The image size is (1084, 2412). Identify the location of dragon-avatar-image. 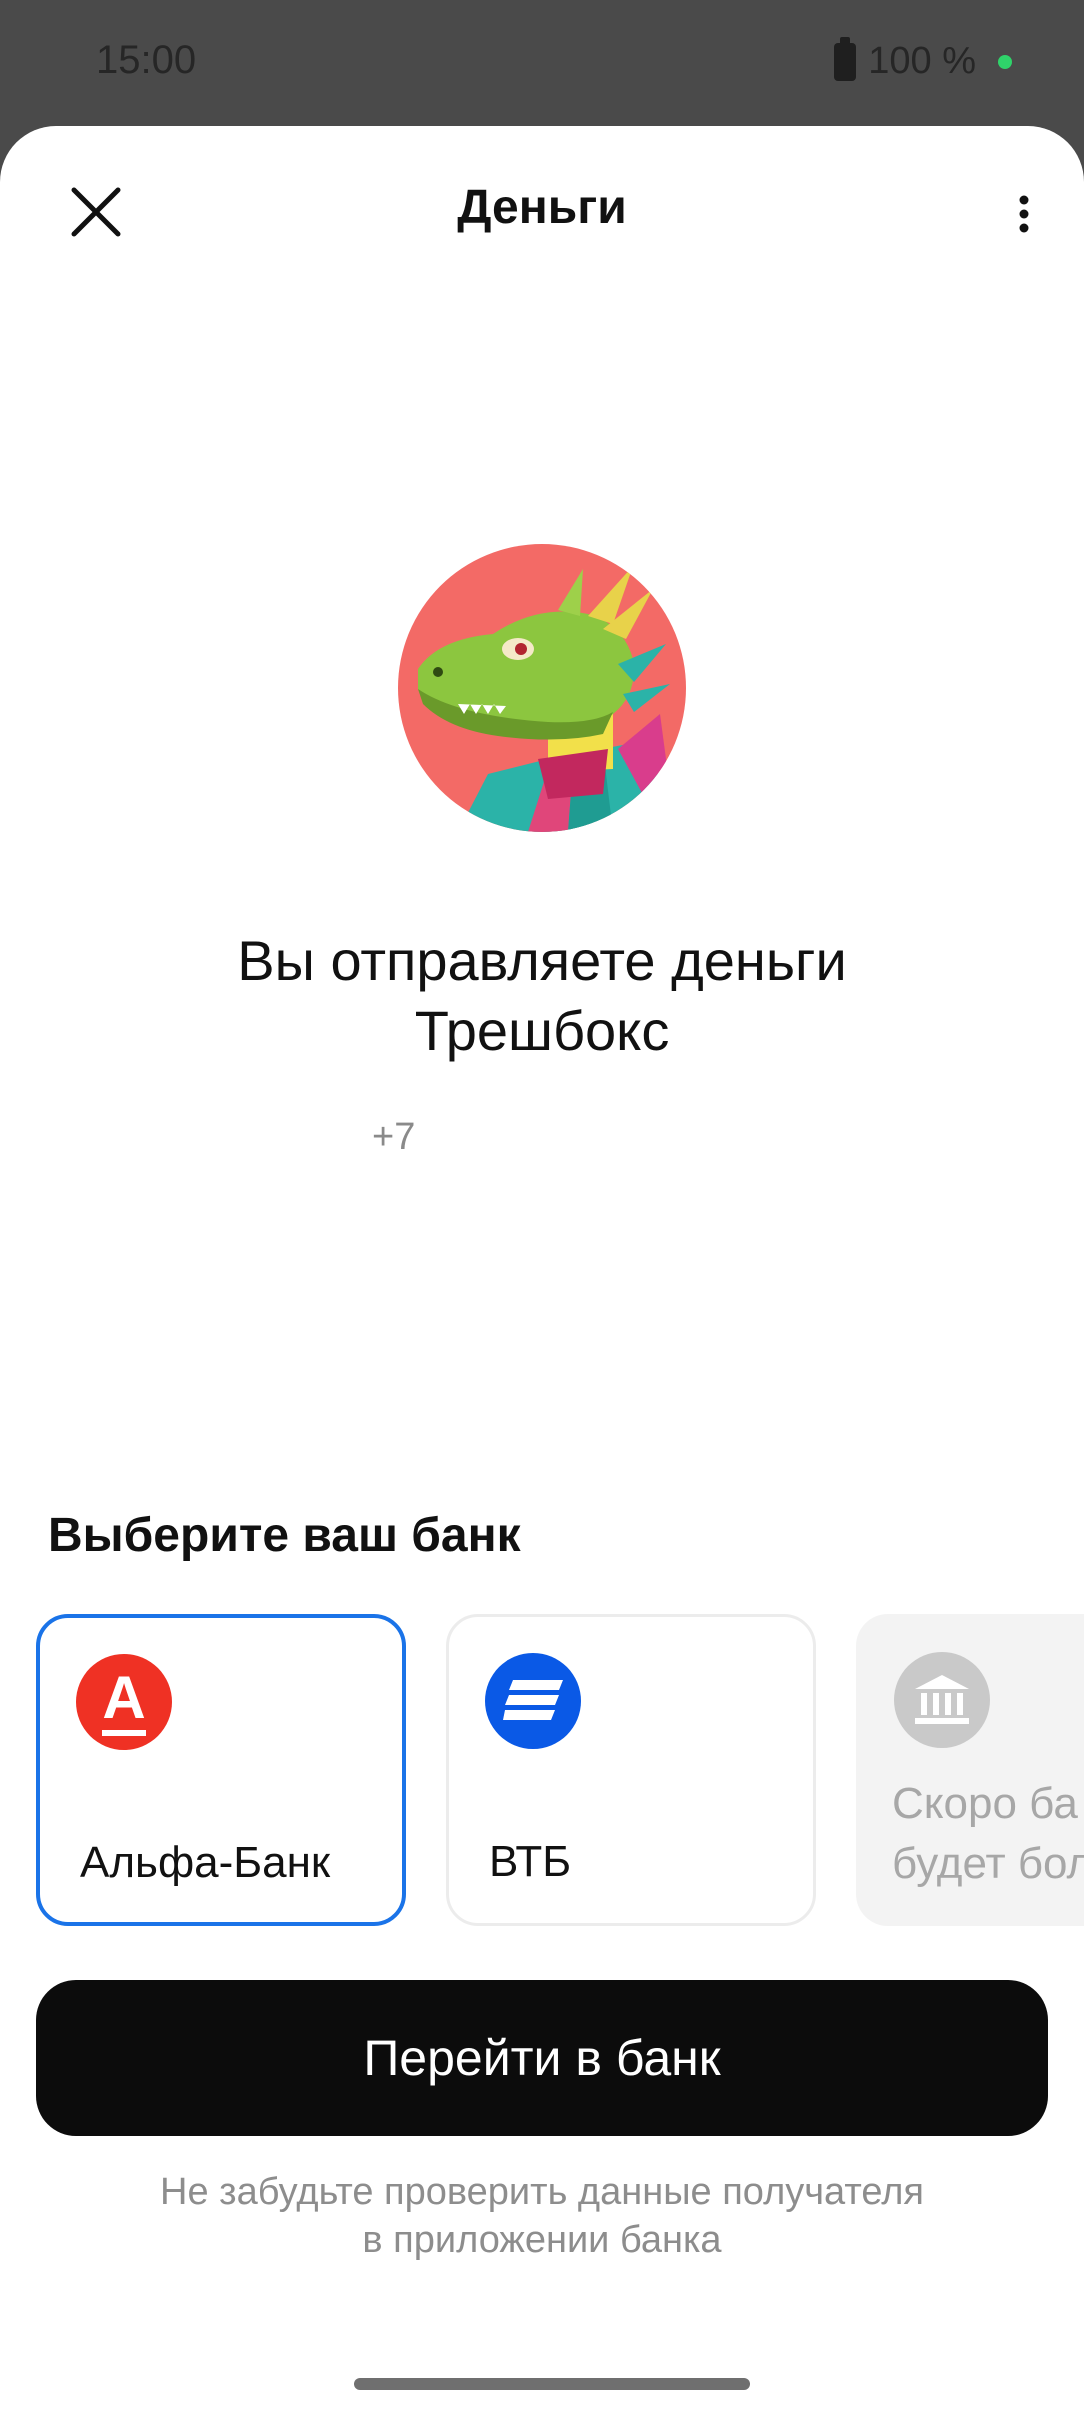
(542, 688).